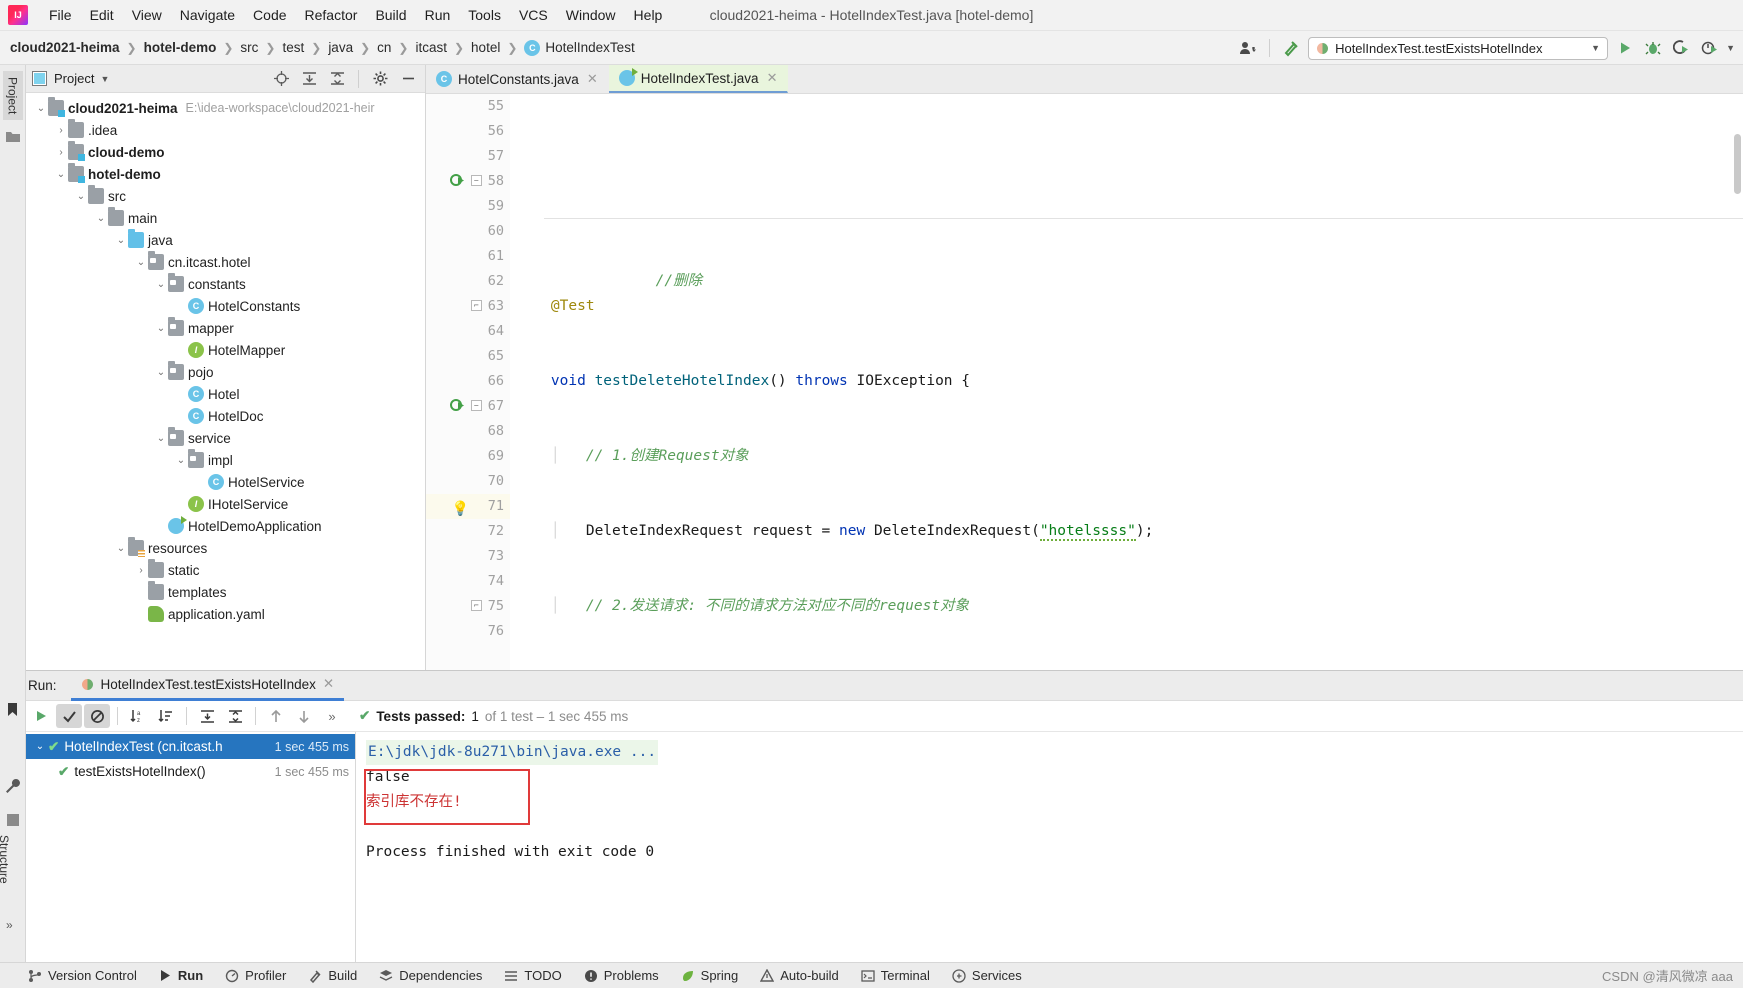 The width and height of the screenshot is (1743, 988). What do you see at coordinates (82, 975) in the screenshot?
I see `statusbar-item-version-control: Version Control` at bounding box center [82, 975].